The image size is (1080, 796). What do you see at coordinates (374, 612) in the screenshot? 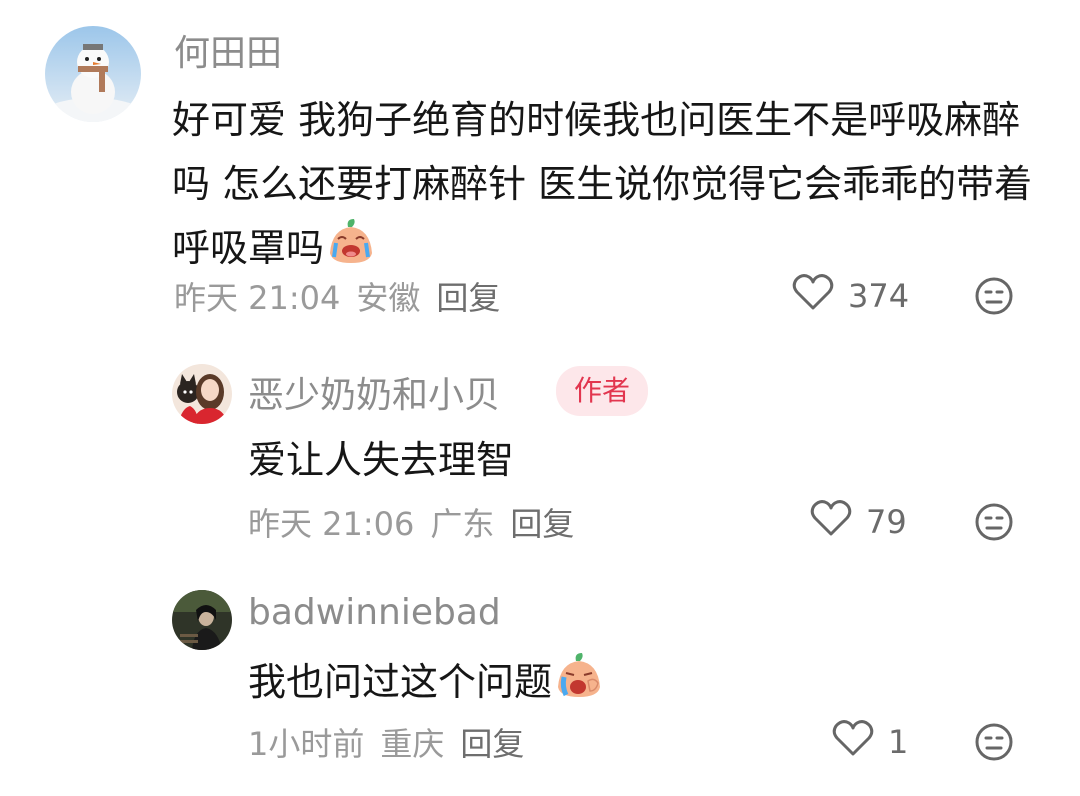
I see `reply-username: badwinniebad` at bounding box center [374, 612].